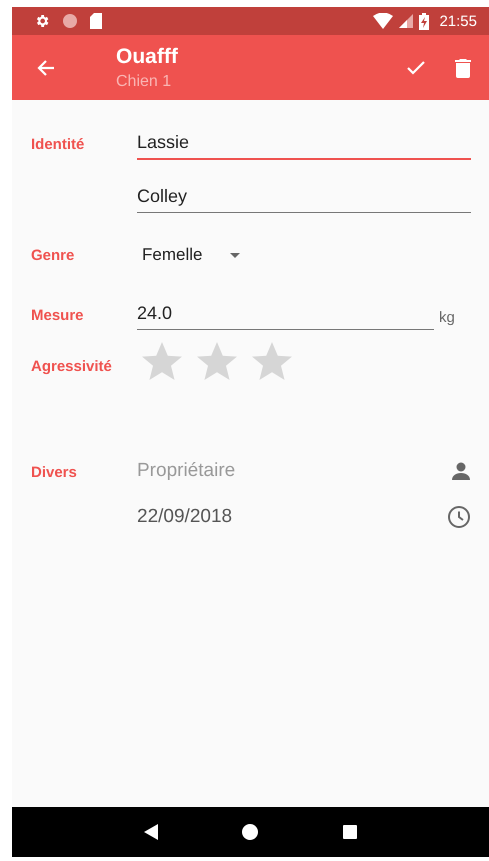 Image resolution: width=489 pixels, height=861 pixels. Describe the element at coordinates (285, 314) in the screenshot. I see `weight-field: 24.0` at that location.